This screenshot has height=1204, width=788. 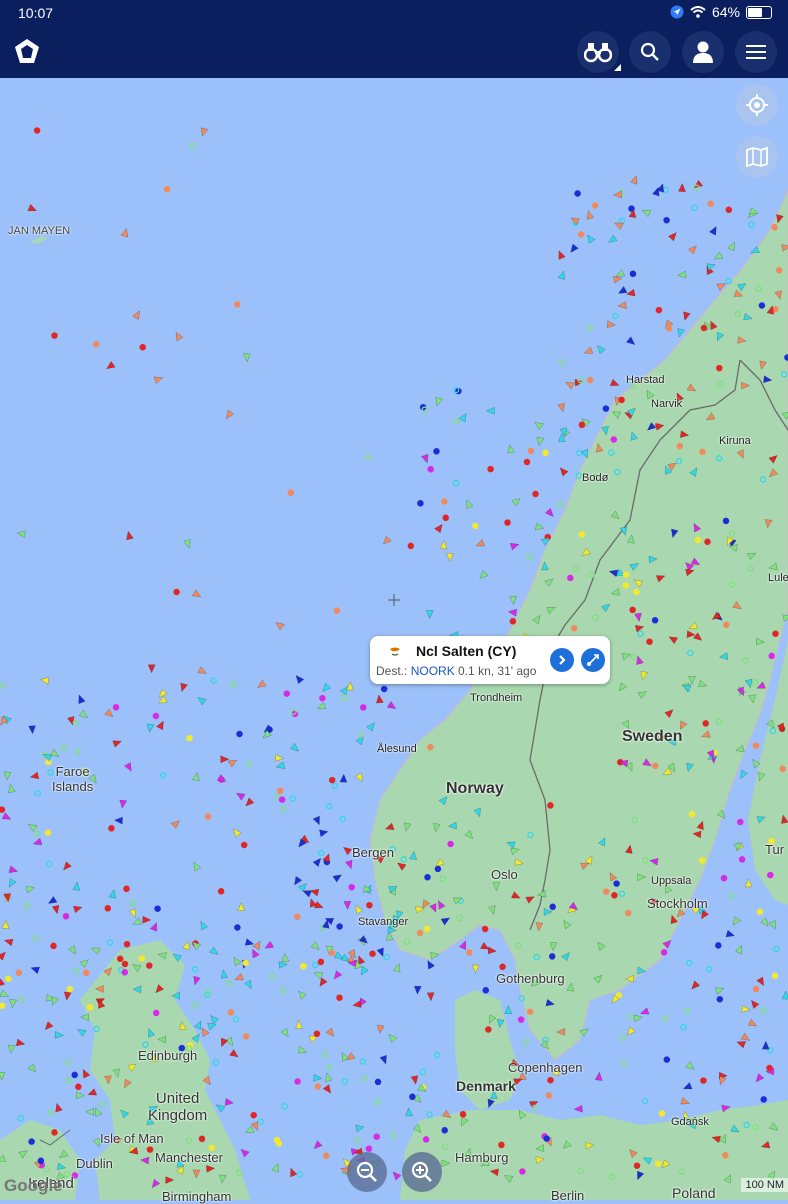 What do you see at coordinates (703, 52) in the screenshot?
I see `account-button` at bounding box center [703, 52].